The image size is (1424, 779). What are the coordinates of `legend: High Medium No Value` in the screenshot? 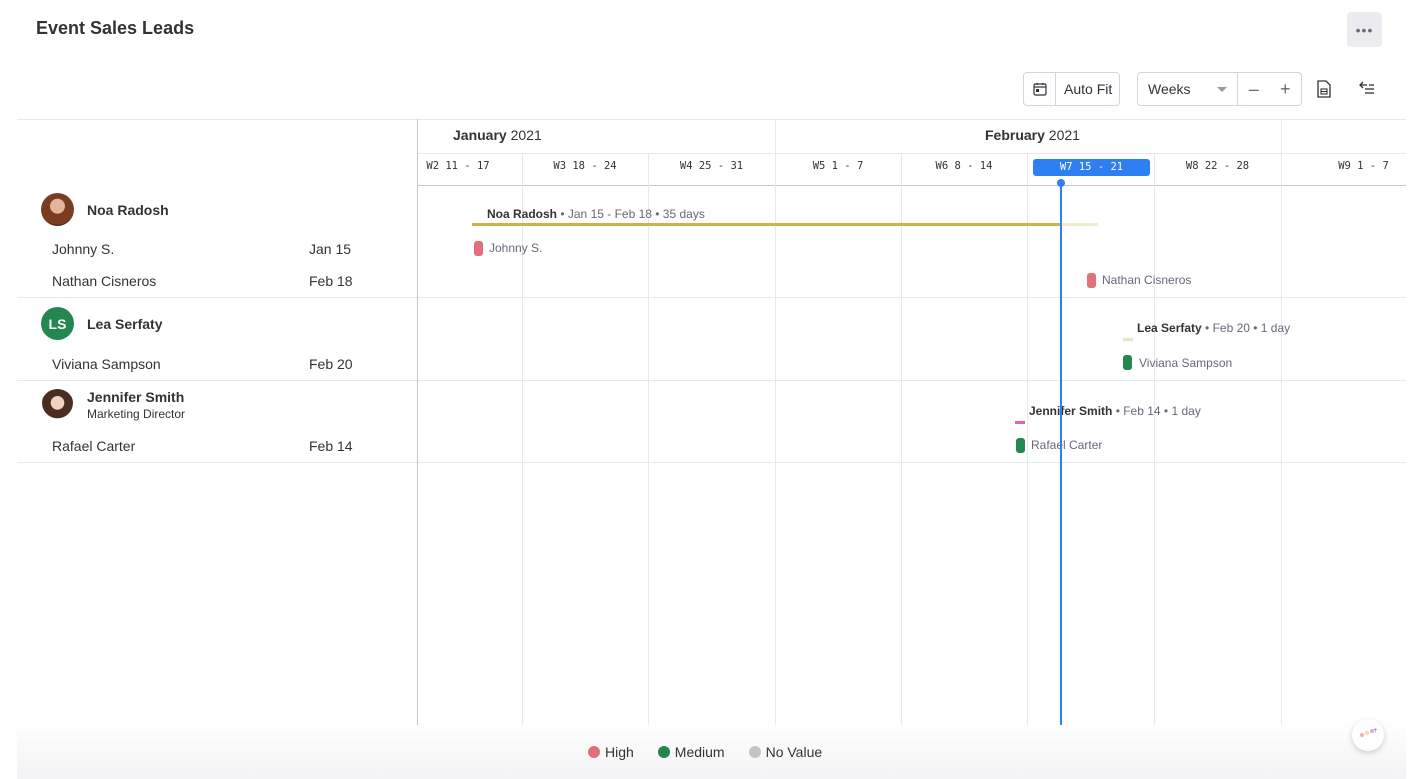 It's located at (705, 752).